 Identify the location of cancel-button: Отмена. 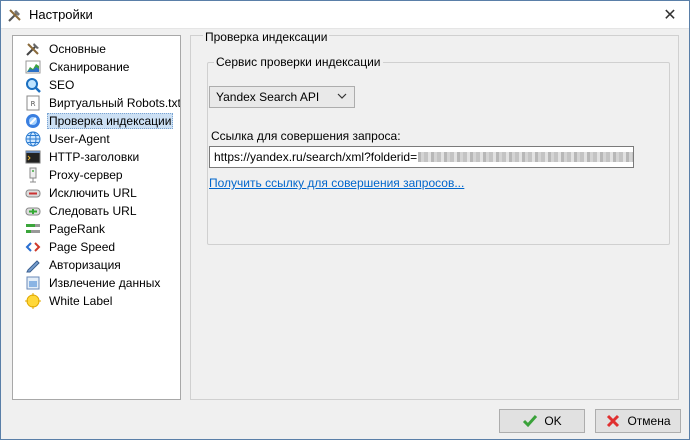
(638, 421).